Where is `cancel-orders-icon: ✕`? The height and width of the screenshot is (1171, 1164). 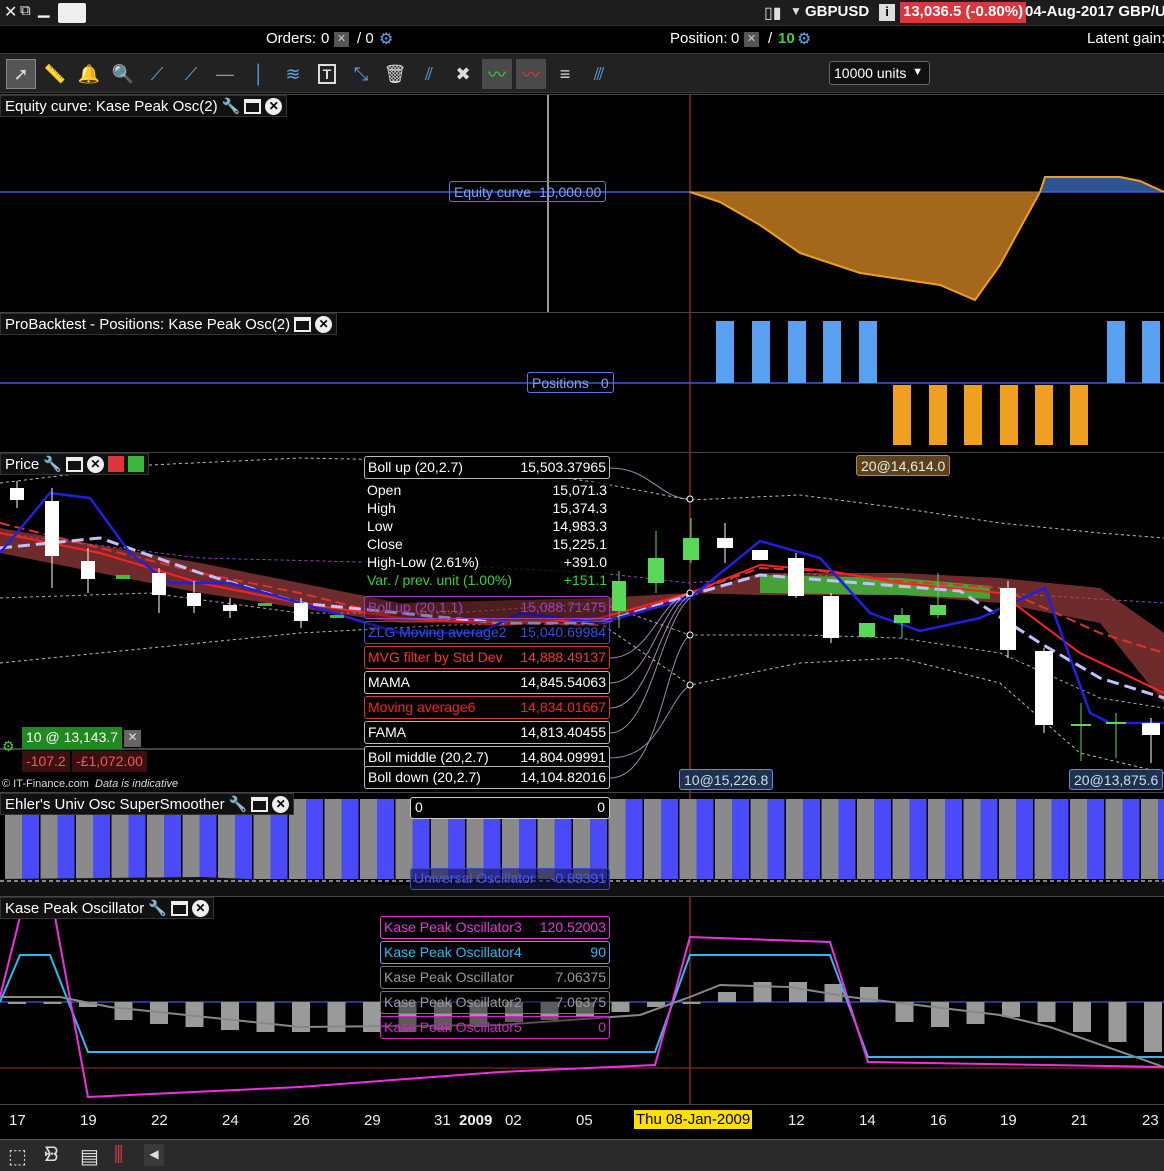
cancel-orders-icon: ✕ is located at coordinates (341, 39).